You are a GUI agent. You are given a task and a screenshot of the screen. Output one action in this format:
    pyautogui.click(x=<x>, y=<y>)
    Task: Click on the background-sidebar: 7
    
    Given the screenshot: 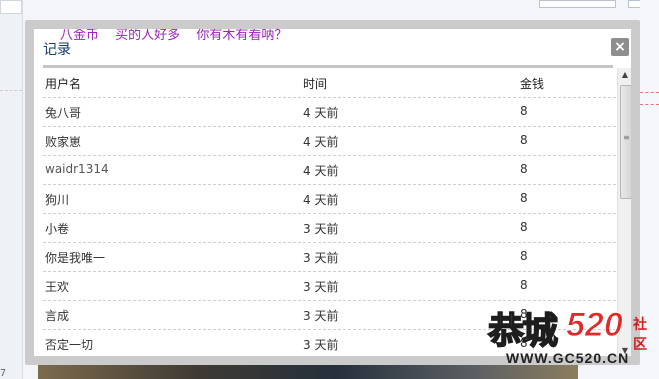 What is the action you would take?
    pyautogui.click(x=11, y=189)
    